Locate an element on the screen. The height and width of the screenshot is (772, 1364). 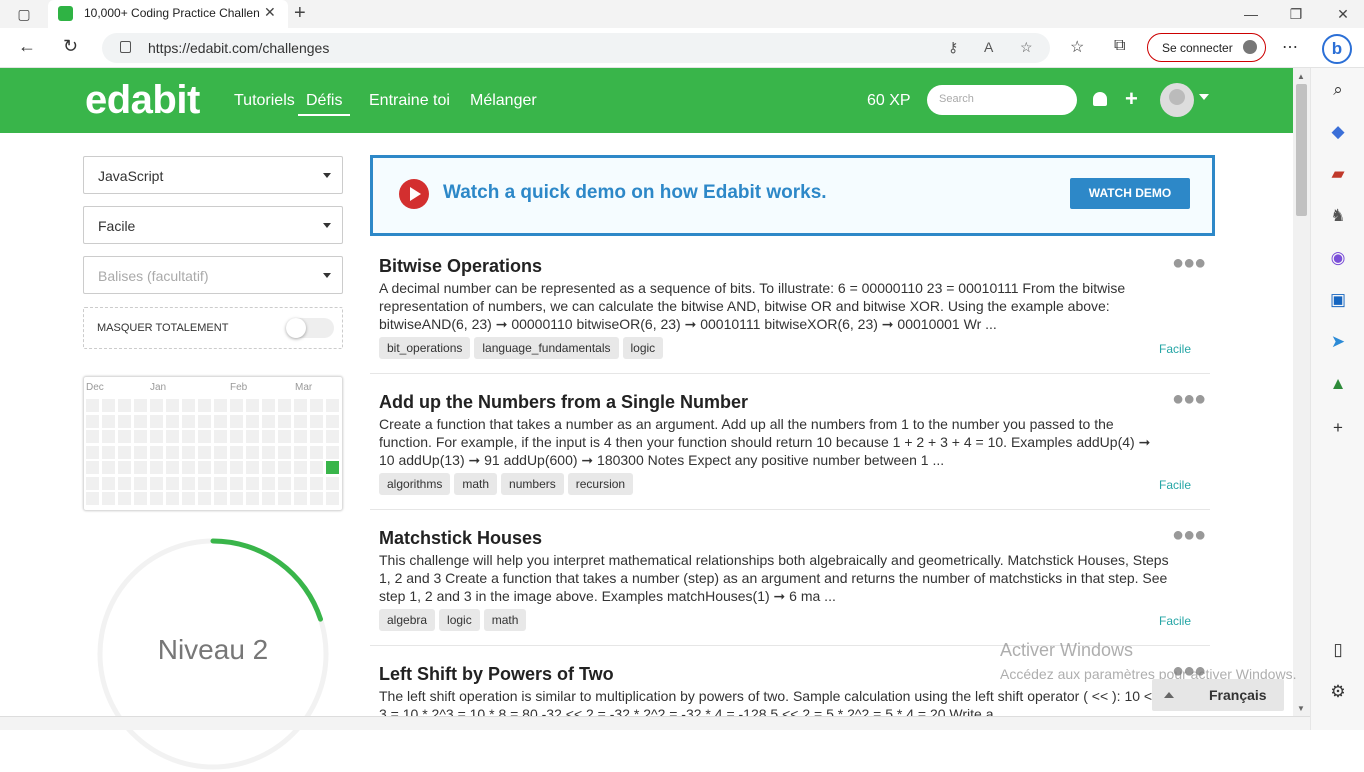
add-sidebar-icon: + is located at coordinates (1338, 428).